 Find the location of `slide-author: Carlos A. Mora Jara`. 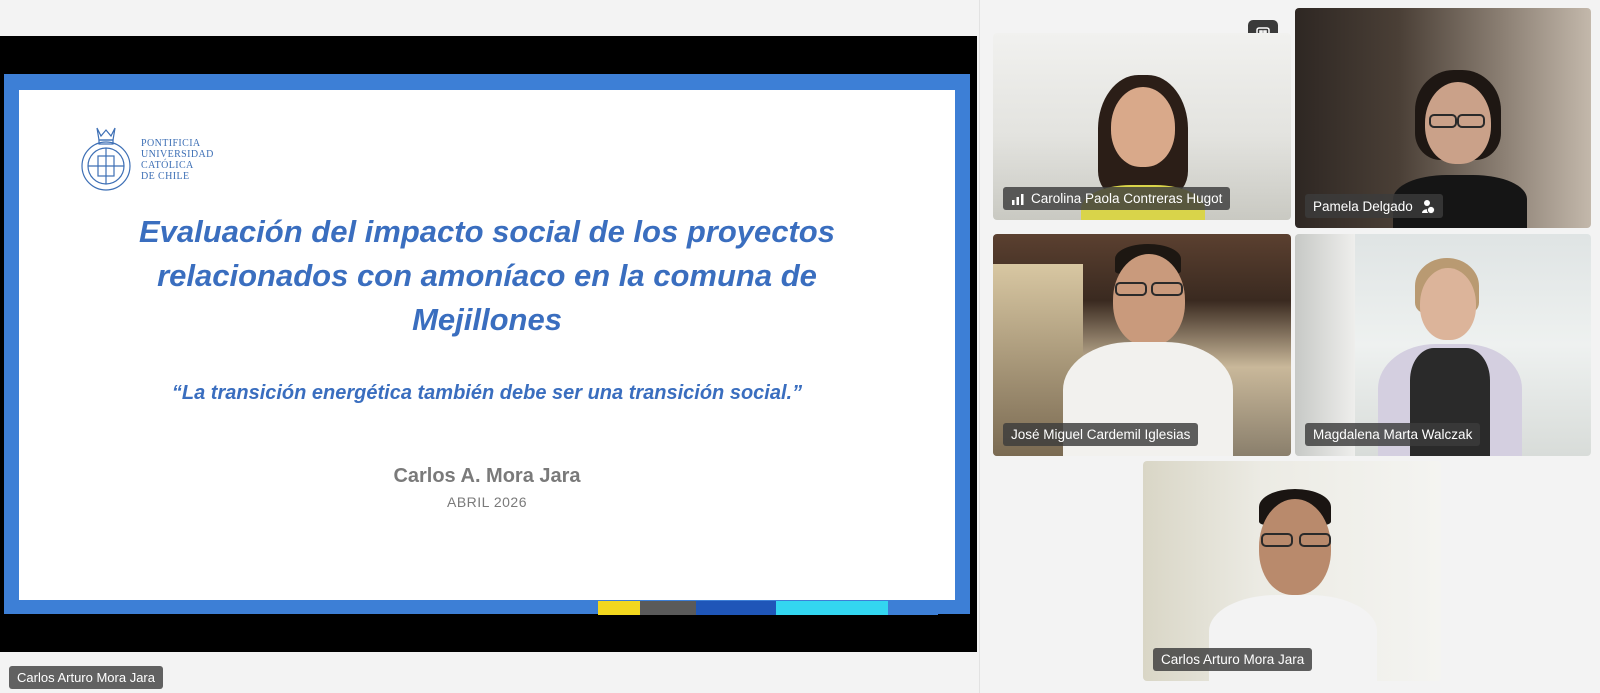

slide-author: Carlos A. Mora Jara is located at coordinates (487, 476).